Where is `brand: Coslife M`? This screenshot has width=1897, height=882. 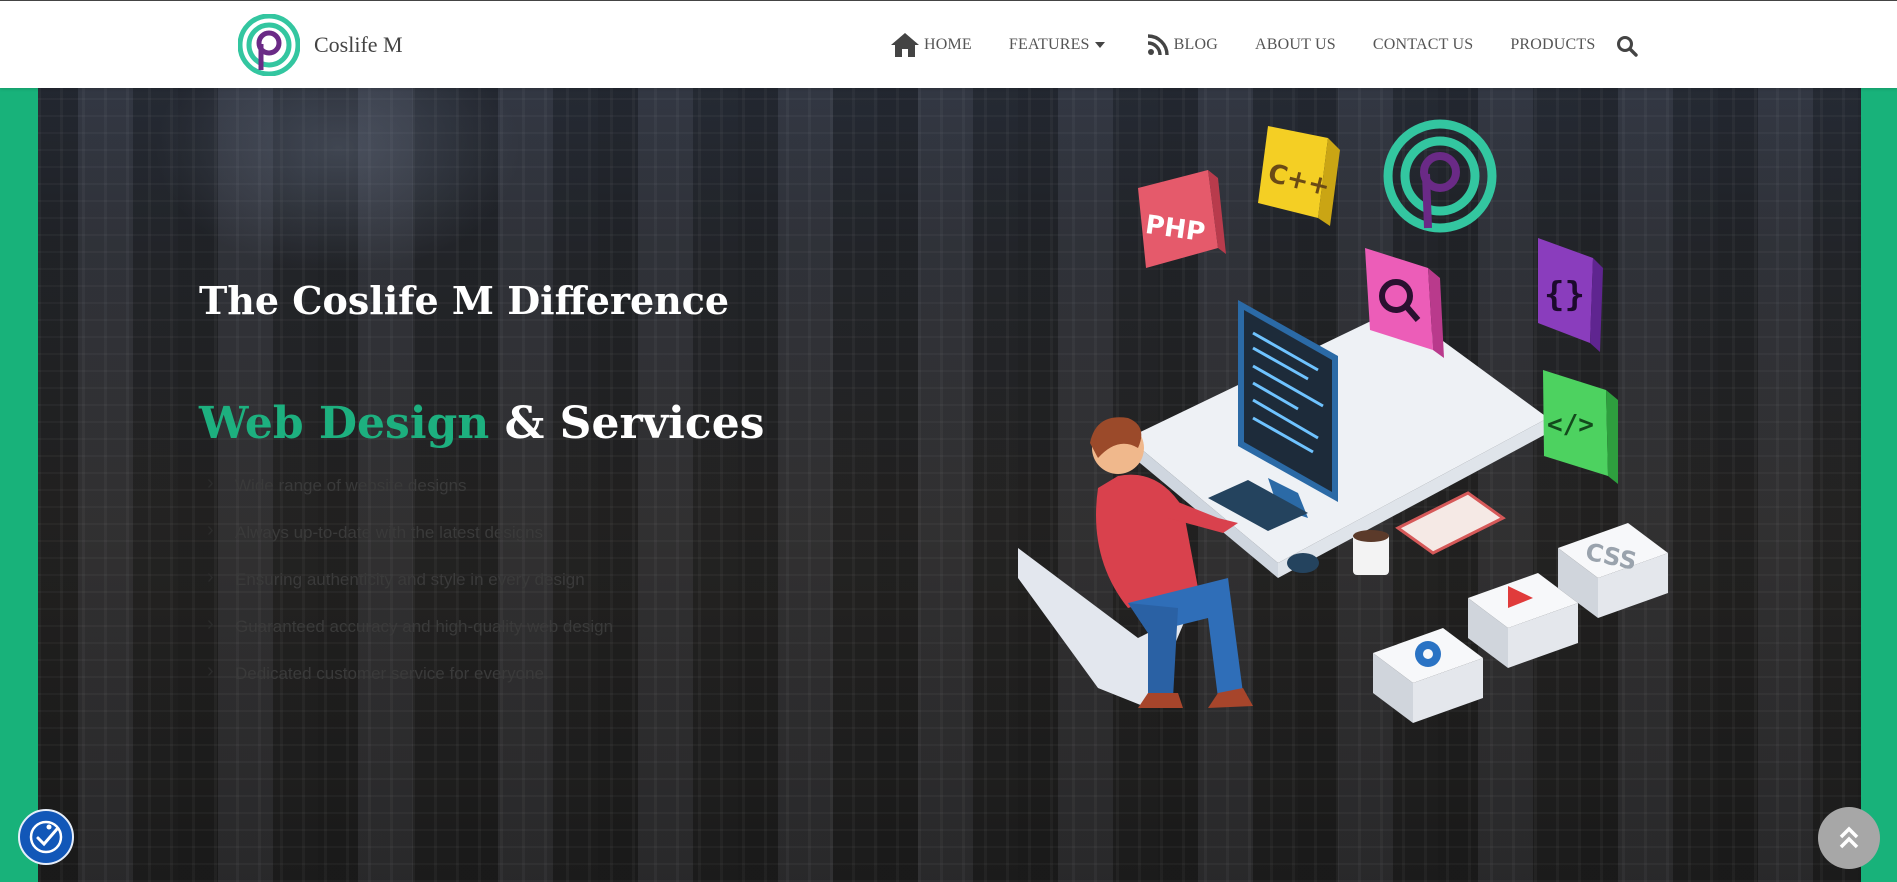
brand: Coslife M is located at coordinates (320, 45).